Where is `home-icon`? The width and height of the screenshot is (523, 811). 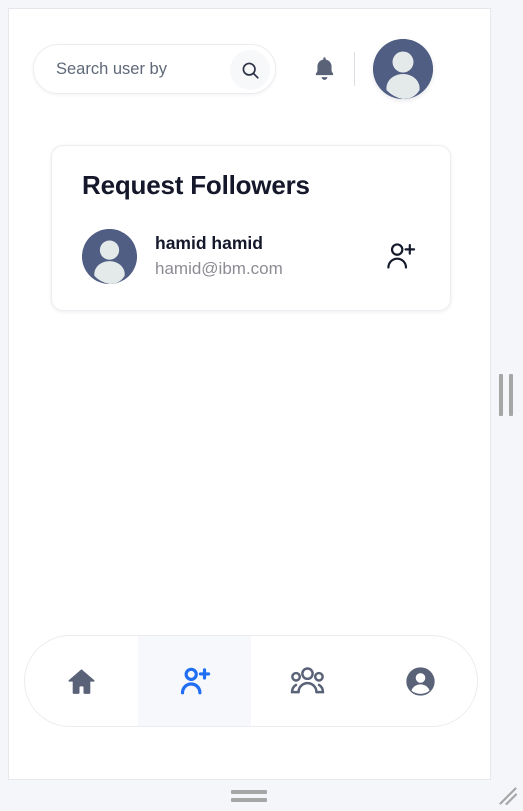 home-icon is located at coordinates (81, 681).